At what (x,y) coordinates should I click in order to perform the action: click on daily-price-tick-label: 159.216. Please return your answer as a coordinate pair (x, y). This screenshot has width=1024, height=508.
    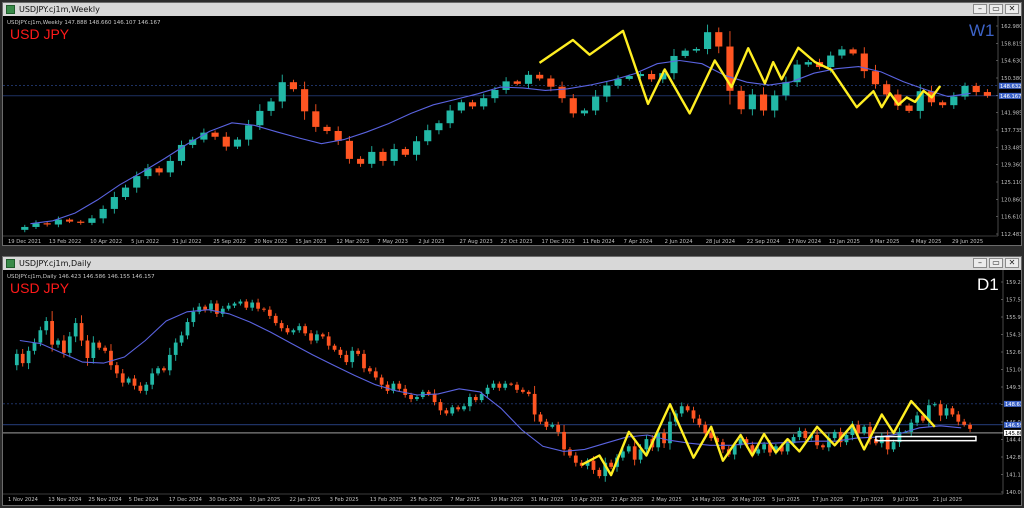
    Looking at the image, I should click on (1013, 283).